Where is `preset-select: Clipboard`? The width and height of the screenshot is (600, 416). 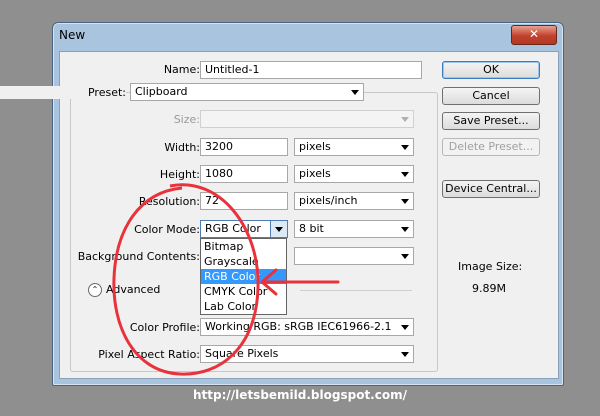
preset-select: Clipboard is located at coordinates (247, 92).